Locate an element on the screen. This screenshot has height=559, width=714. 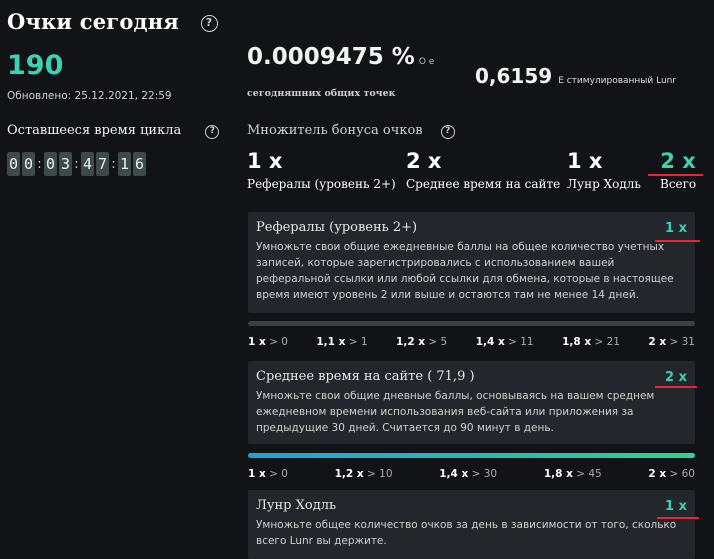
tier-label: 1,8 x > 21 is located at coordinates (591, 342).